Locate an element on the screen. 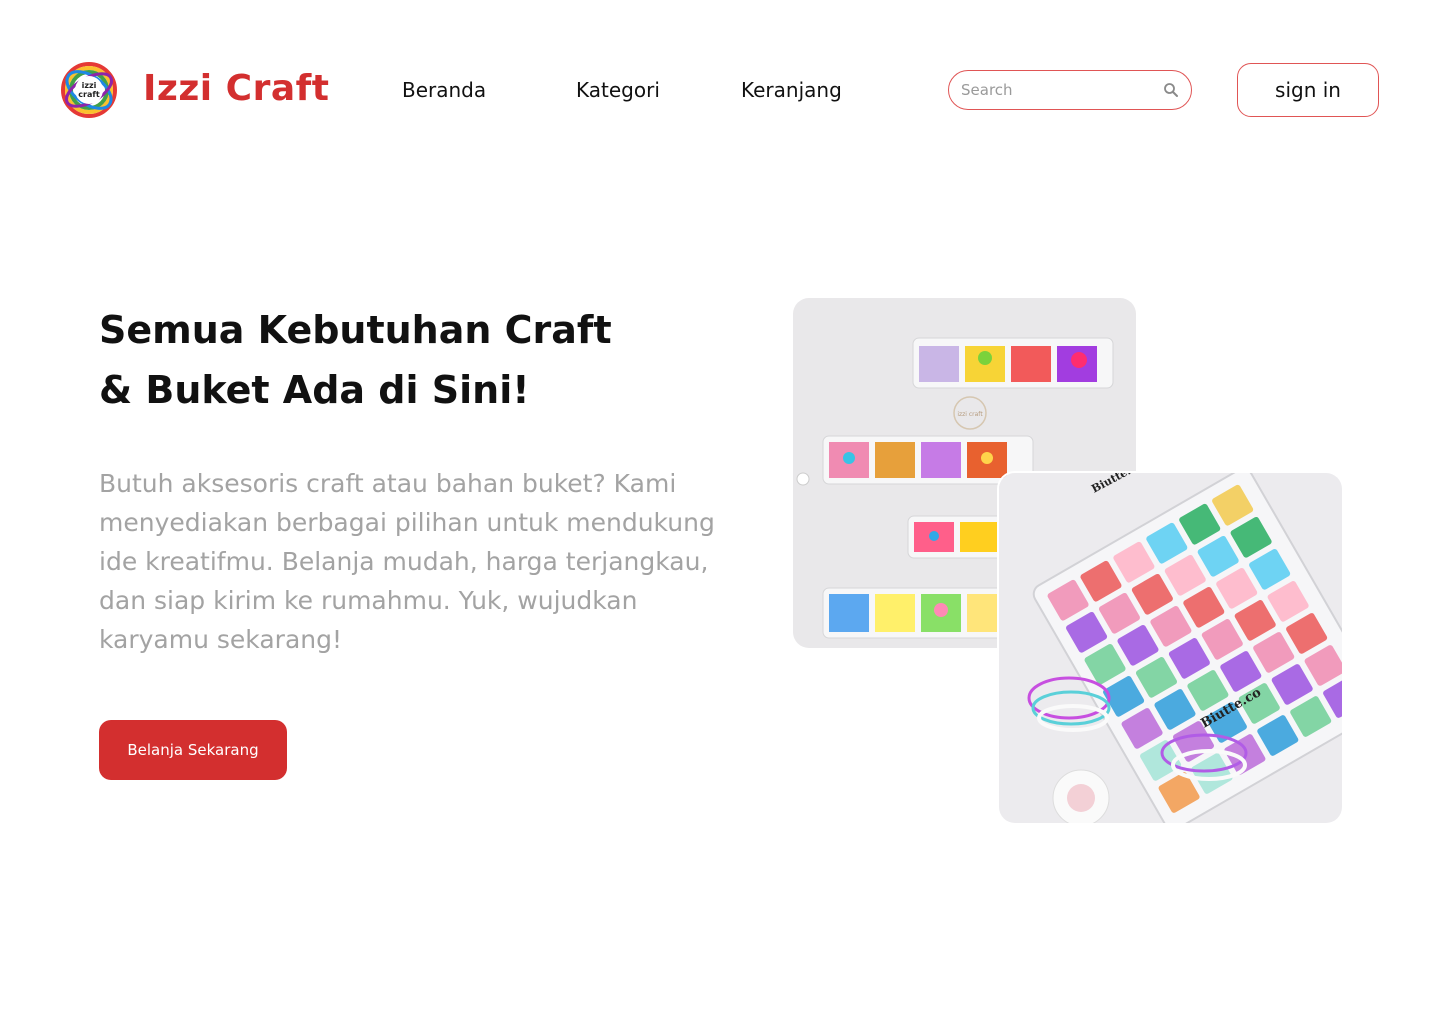  sign-in-button: sign in is located at coordinates (1308, 90).